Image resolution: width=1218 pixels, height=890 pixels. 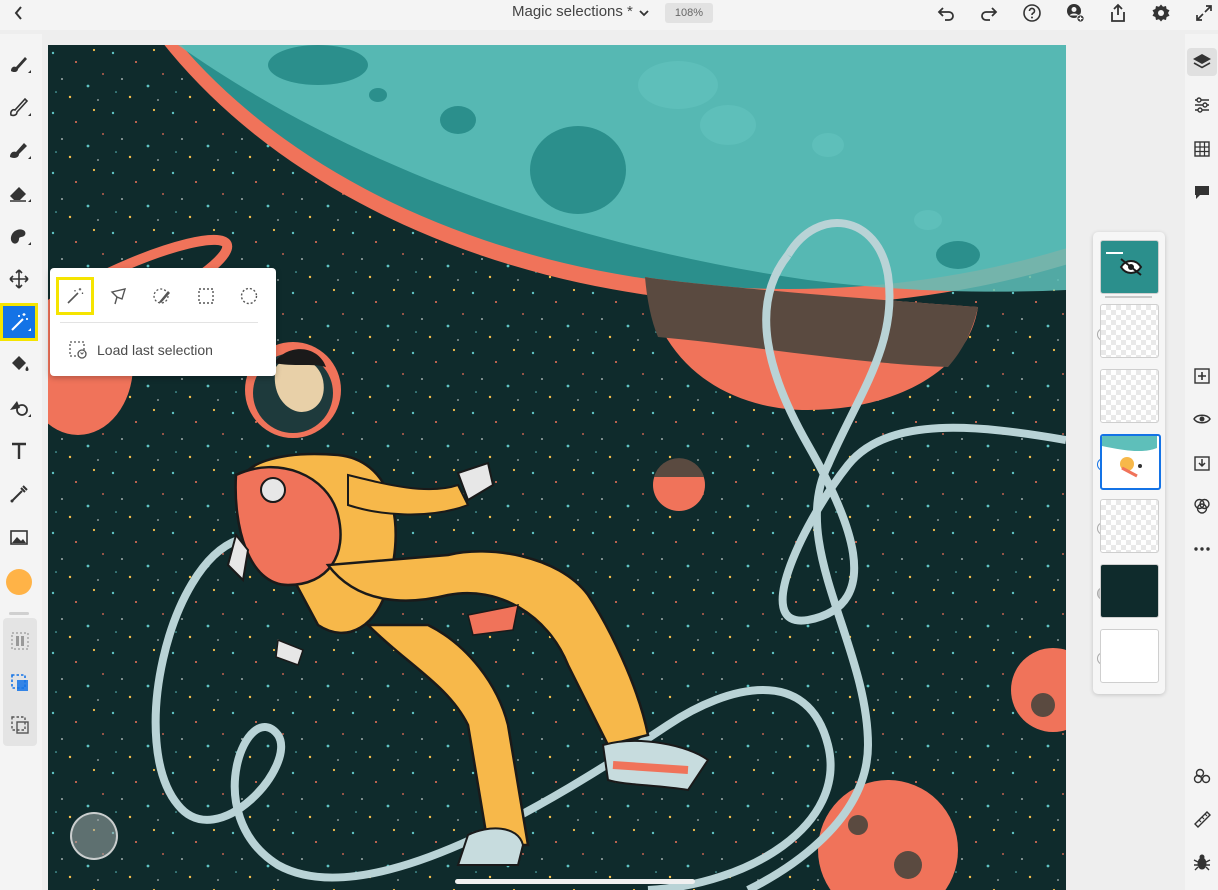 I want to click on settings-icon, so click(x=1161, y=13).